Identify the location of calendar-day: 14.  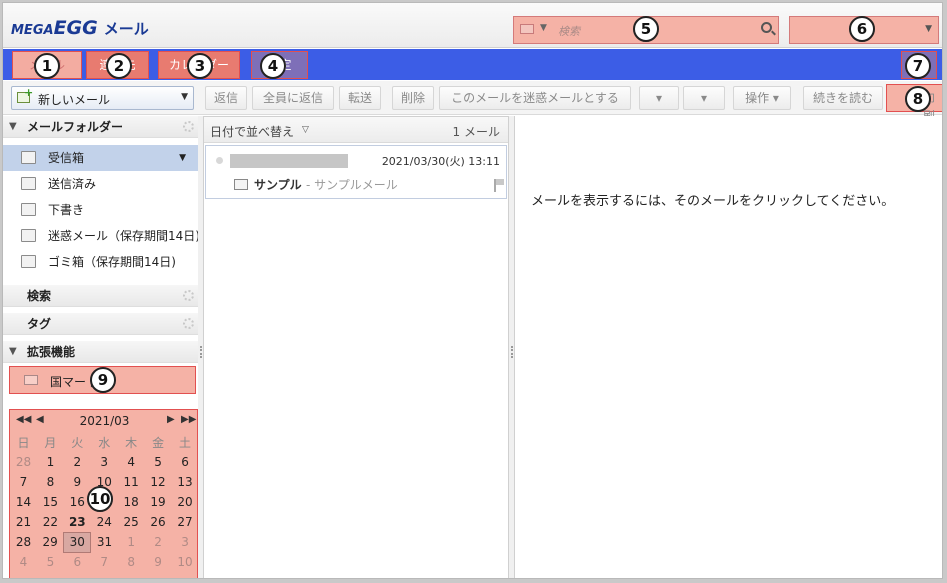
(23, 502).